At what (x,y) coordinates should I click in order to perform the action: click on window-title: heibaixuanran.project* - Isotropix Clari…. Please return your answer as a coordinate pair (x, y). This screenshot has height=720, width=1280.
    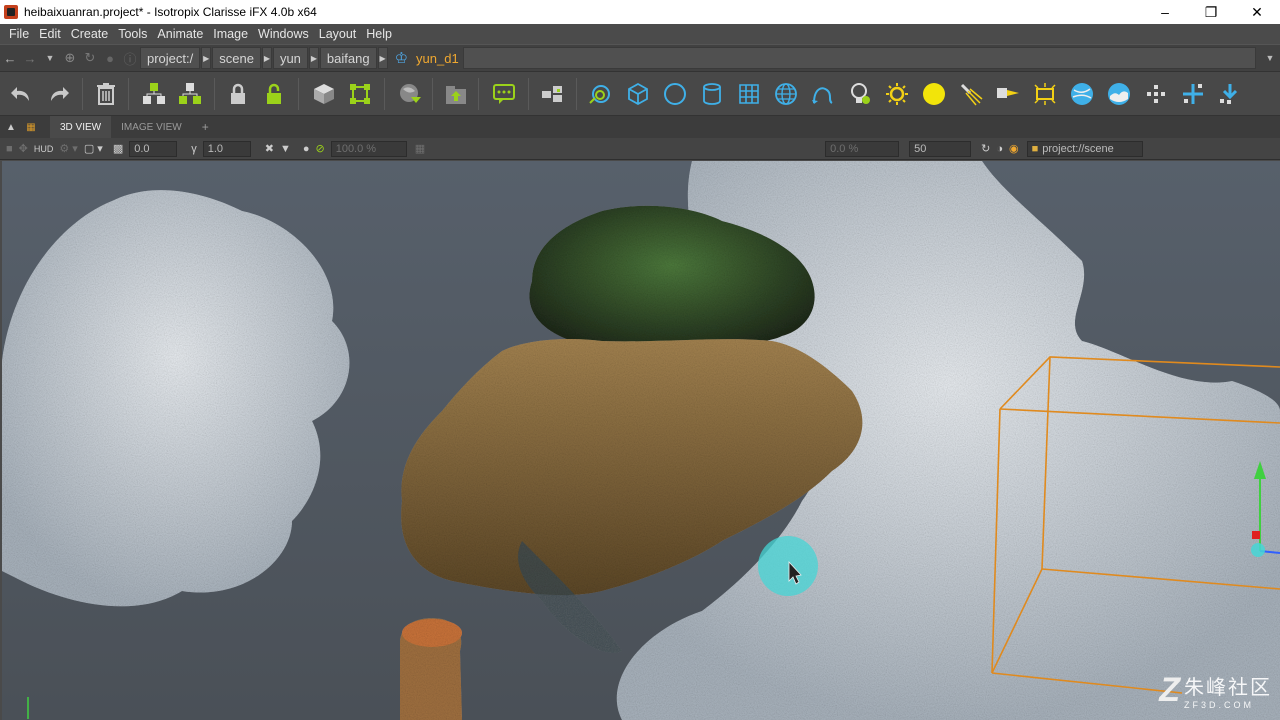
    Looking at the image, I should click on (170, 12).